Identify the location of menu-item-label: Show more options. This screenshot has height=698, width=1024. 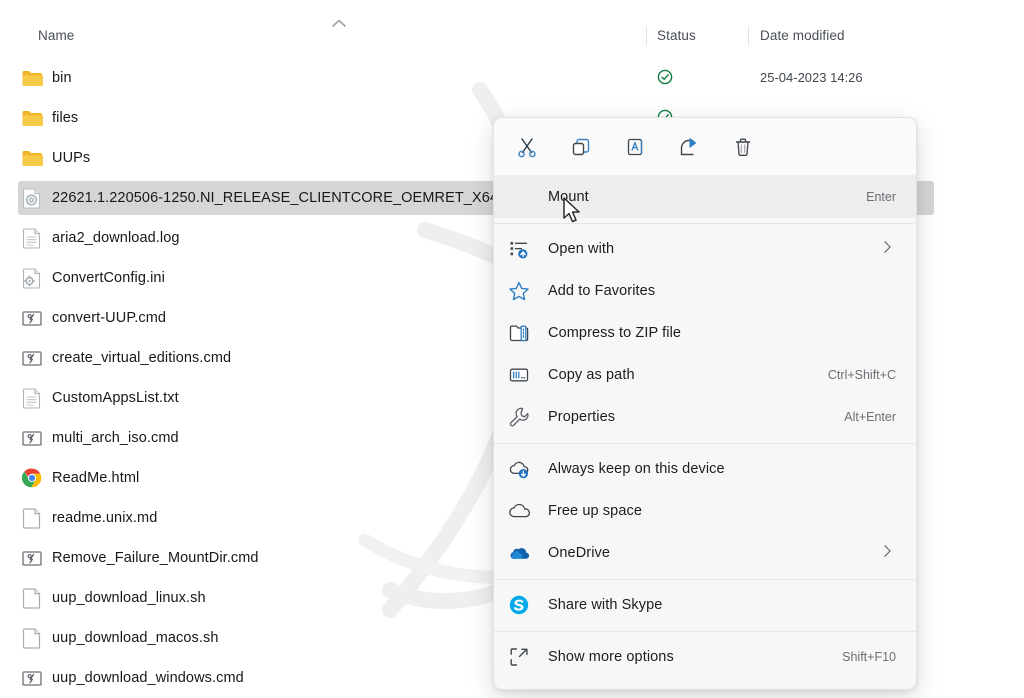
(611, 657).